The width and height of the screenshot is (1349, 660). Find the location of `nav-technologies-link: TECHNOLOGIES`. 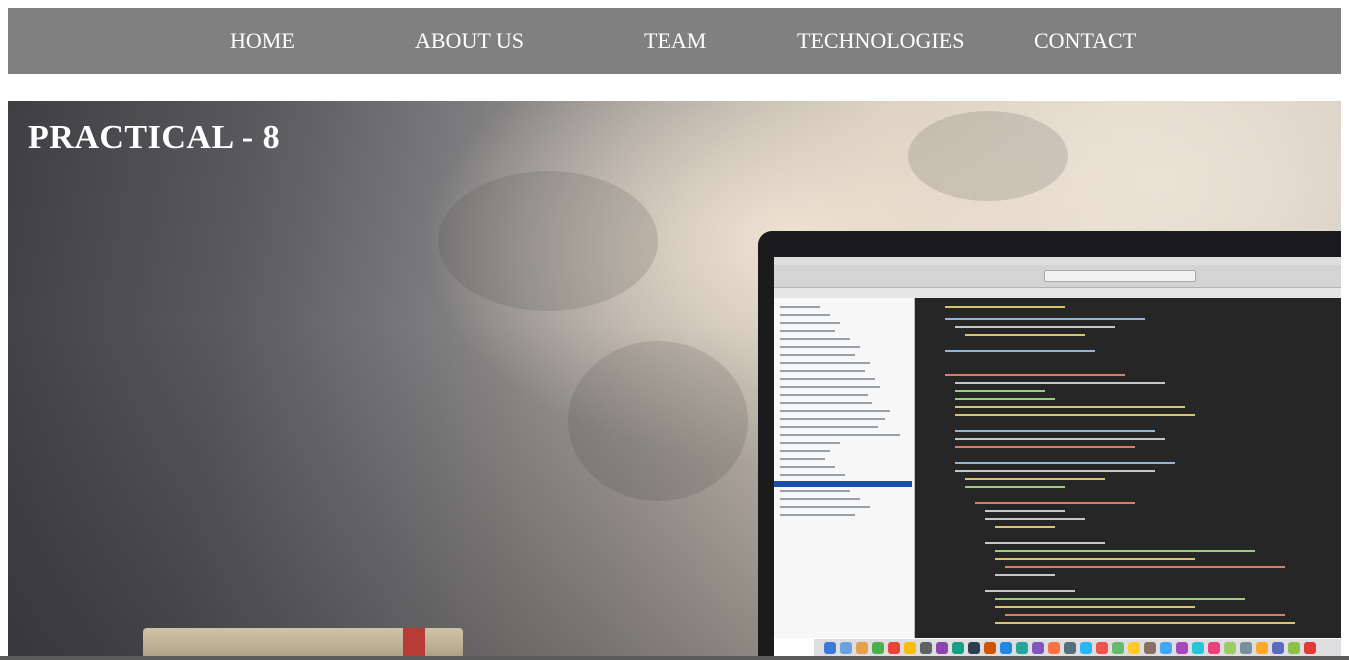

nav-technologies-link: TECHNOLOGIES is located at coordinates (880, 41).